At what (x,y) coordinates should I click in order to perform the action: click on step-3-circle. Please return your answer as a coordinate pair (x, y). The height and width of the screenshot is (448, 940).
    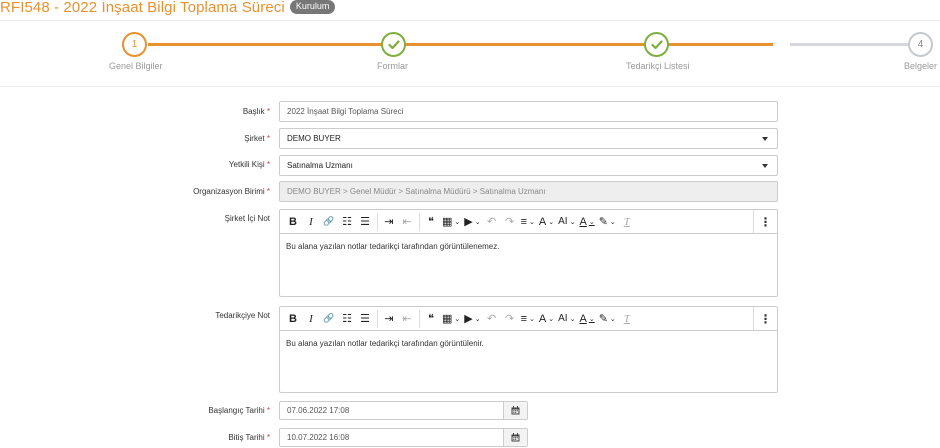
    Looking at the image, I should click on (656, 44).